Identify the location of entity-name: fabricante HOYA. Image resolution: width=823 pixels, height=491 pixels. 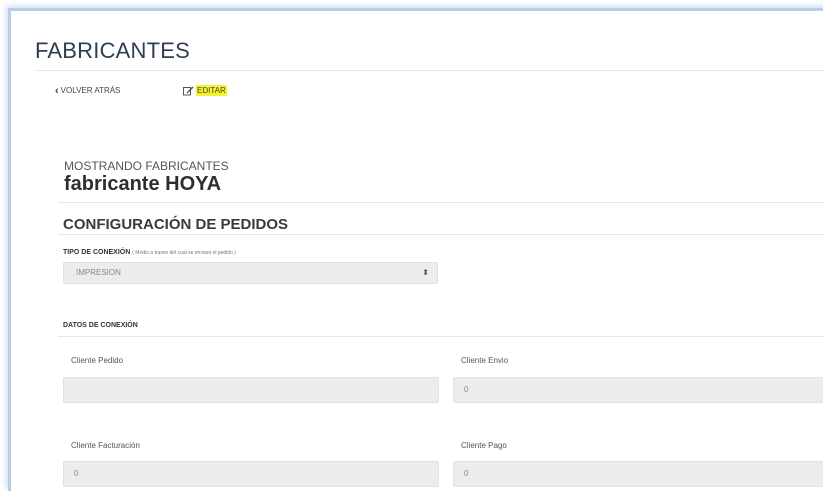
(143, 184).